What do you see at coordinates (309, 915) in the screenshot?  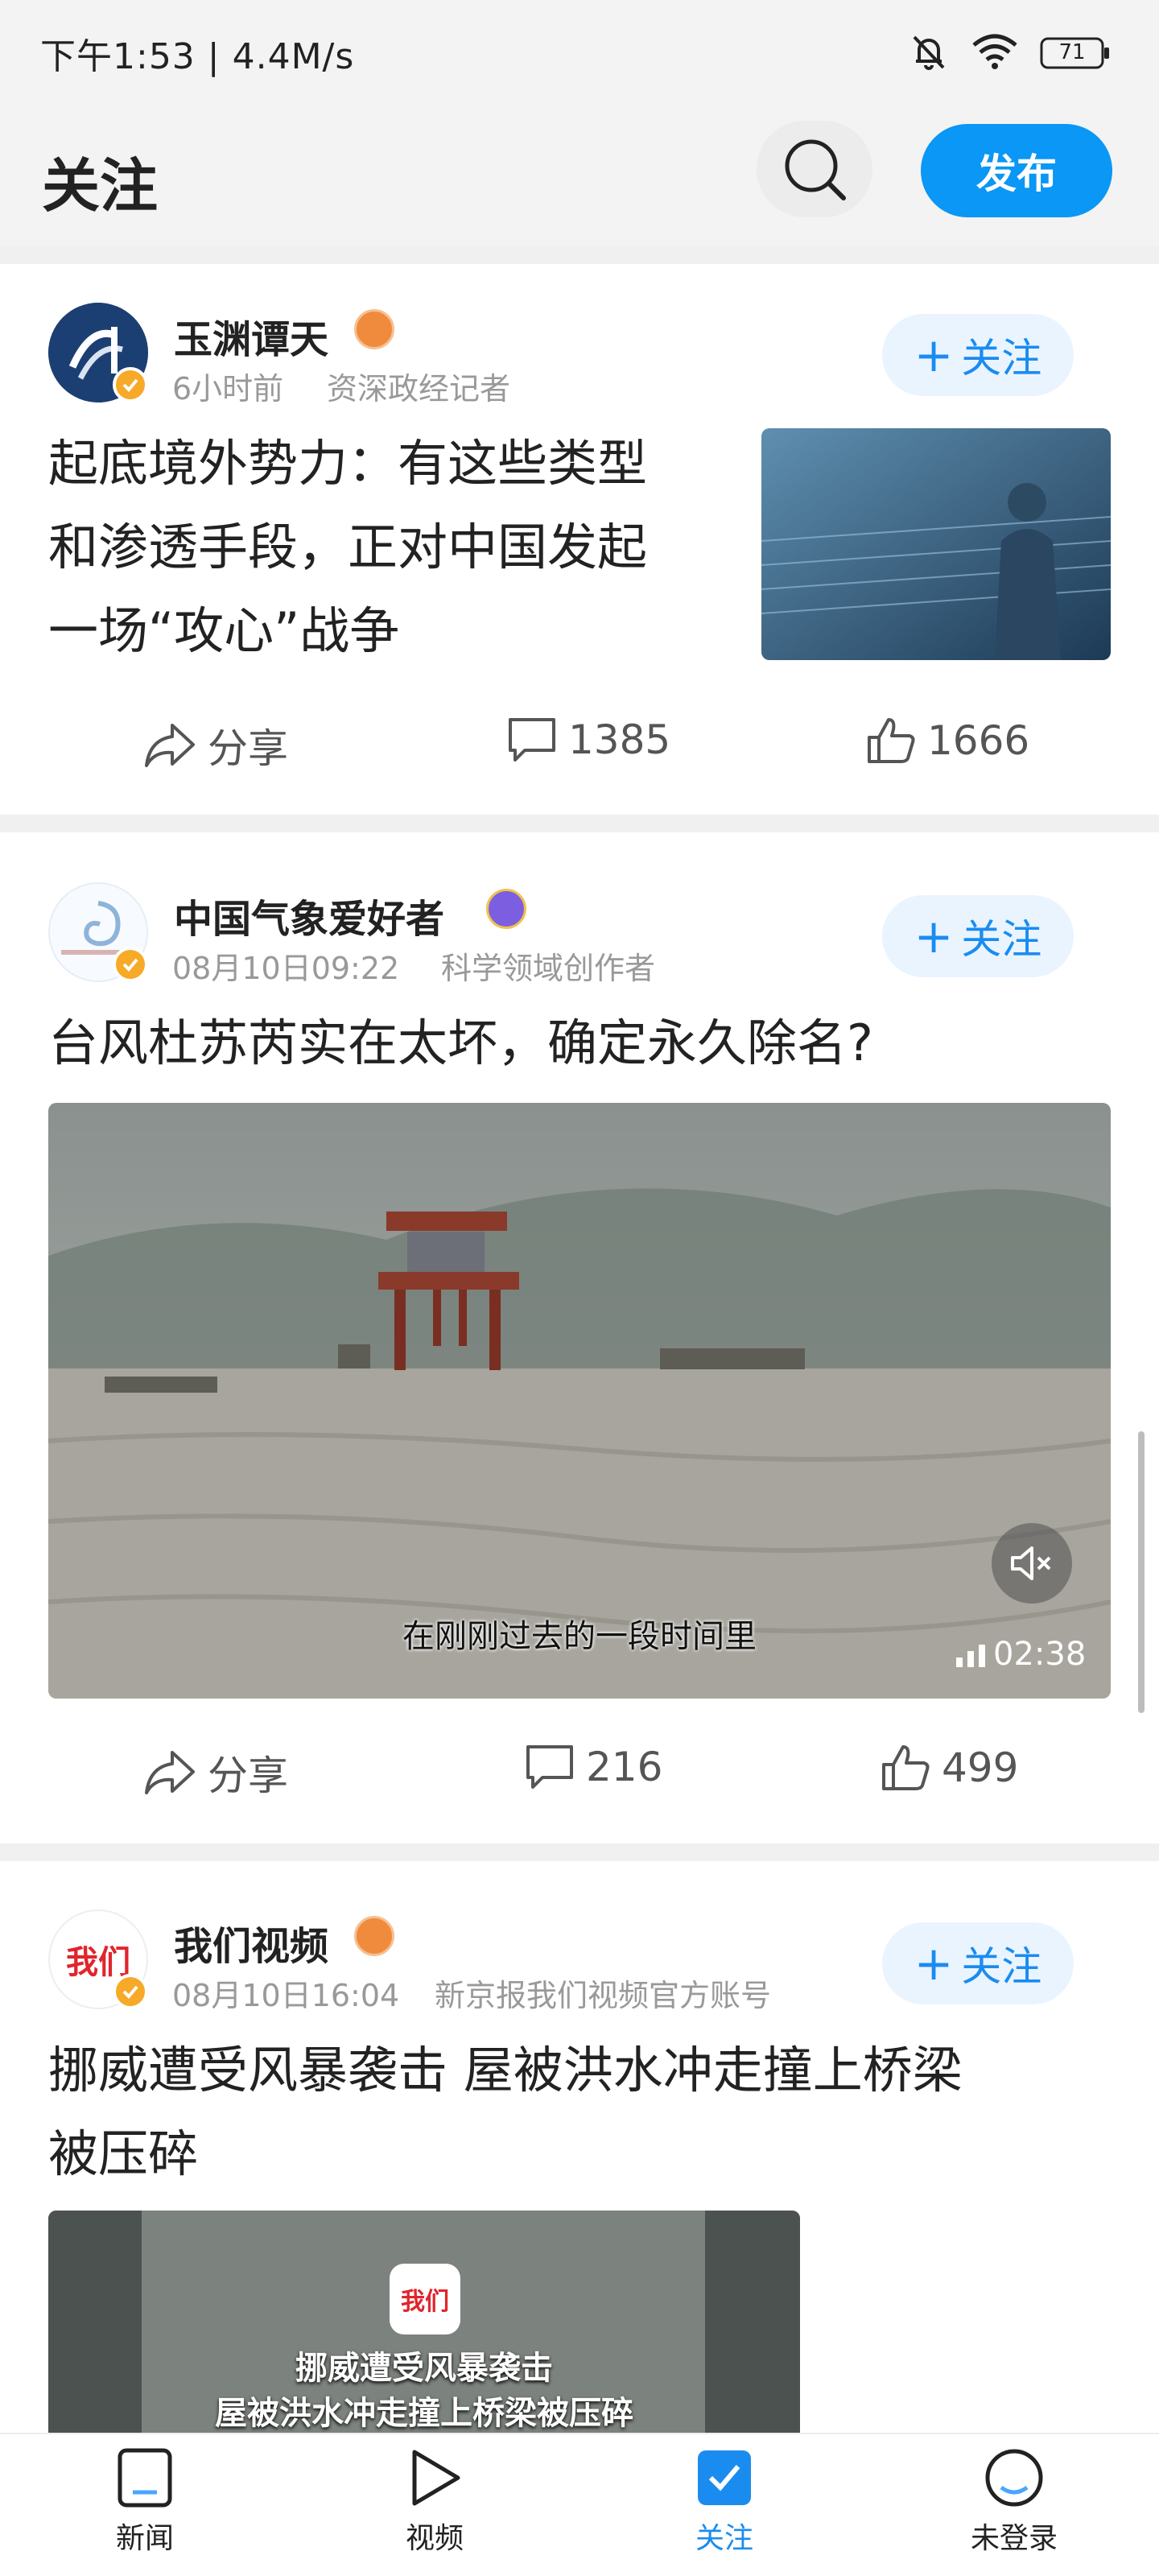 I see `author-name: 中国气象爱好者` at bounding box center [309, 915].